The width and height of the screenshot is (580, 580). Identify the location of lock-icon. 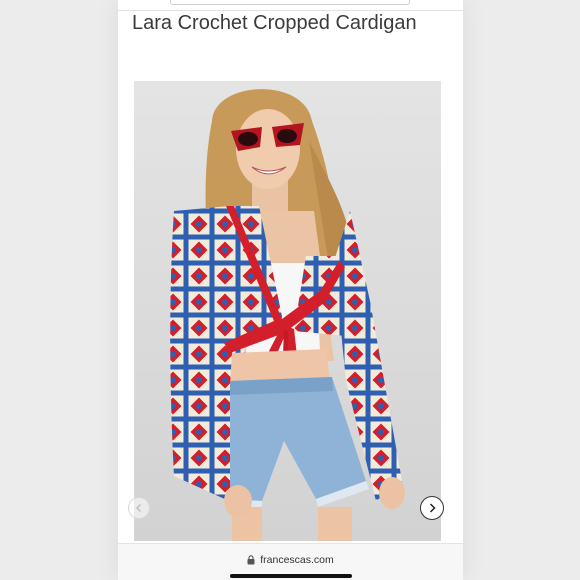
(251, 560).